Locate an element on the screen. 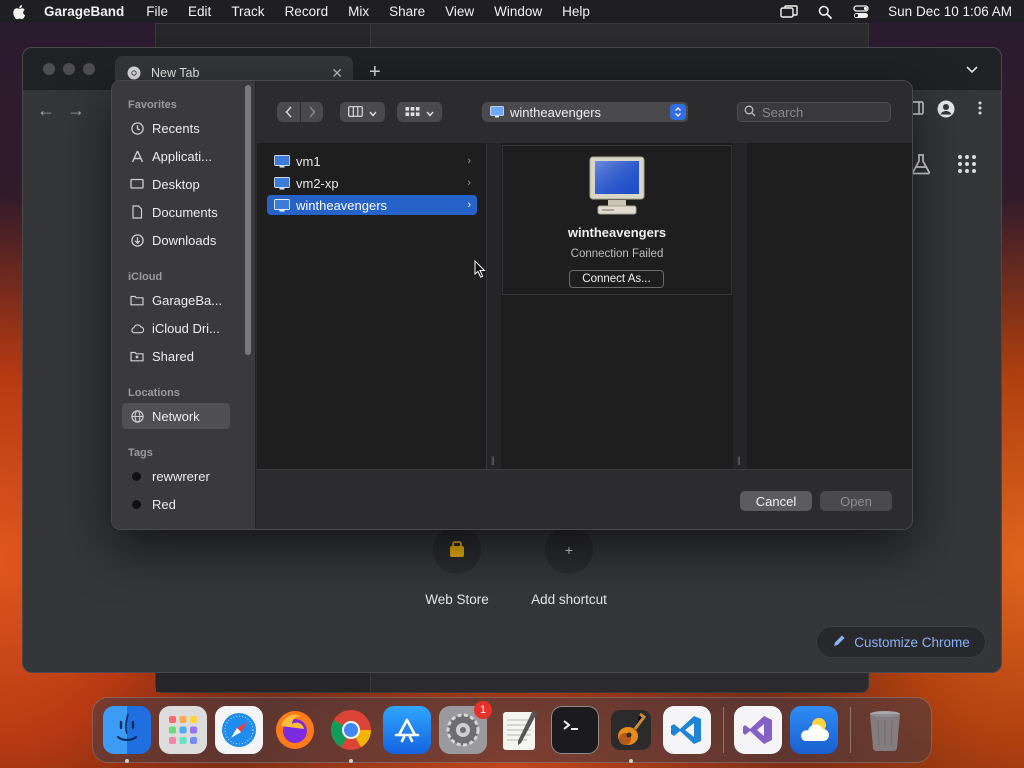 This screenshot has width=1024, height=768. sidebar-item-shared: Shared is located at coordinates (176, 356).